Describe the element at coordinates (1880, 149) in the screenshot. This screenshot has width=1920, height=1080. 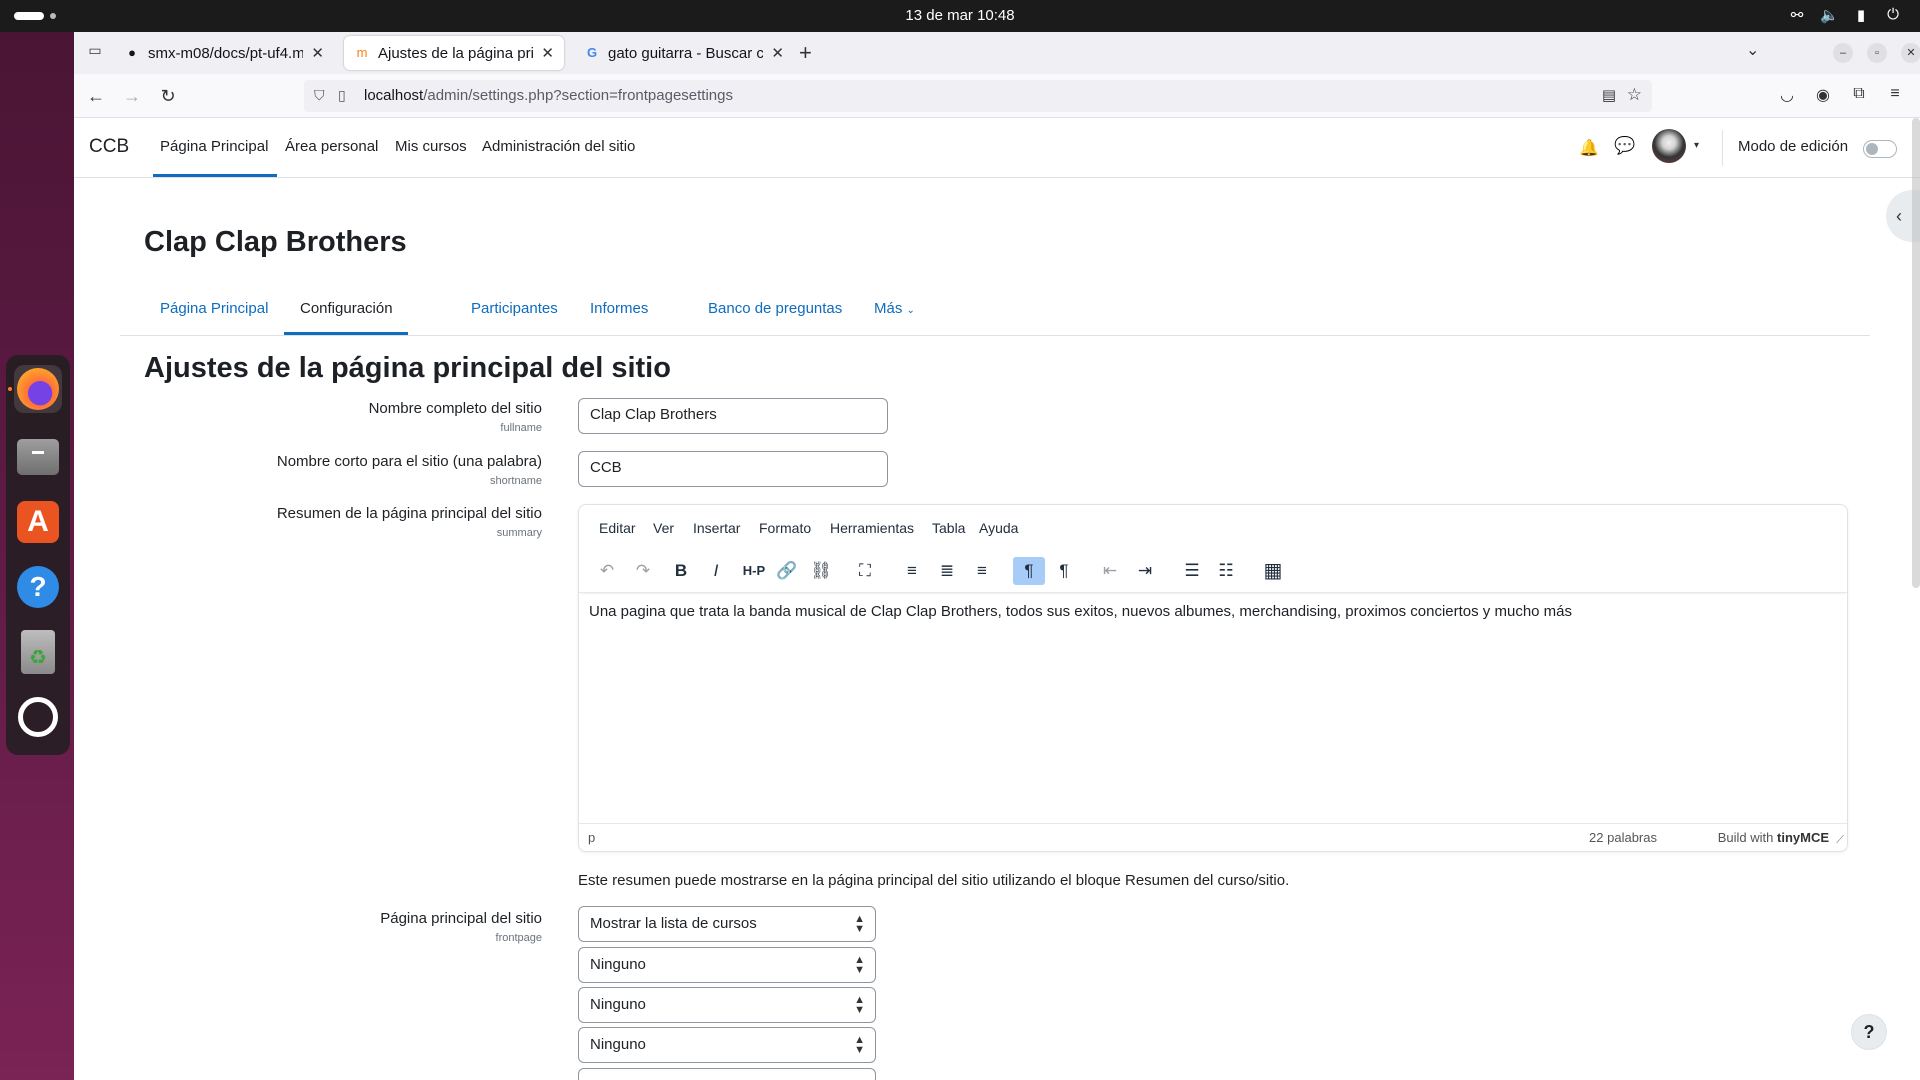
I see `edit-mode-toggle` at that location.